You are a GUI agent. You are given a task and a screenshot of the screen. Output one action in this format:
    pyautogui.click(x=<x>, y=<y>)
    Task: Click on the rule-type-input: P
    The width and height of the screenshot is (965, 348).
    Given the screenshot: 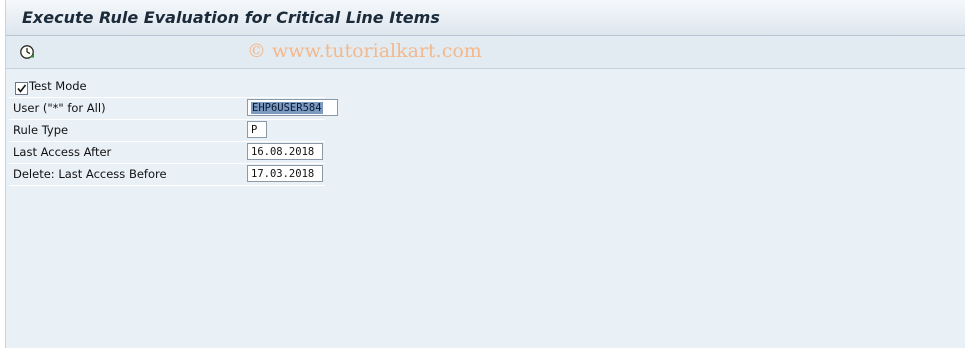 What is the action you would take?
    pyautogui.click(x=257, y=129)
    